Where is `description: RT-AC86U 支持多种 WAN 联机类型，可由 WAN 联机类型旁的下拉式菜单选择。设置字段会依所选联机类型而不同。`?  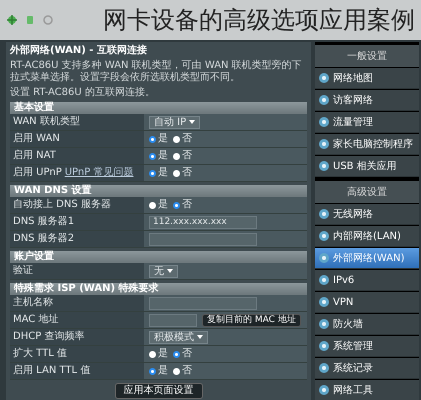 description: RT-AC86U 支持多种 WAN 联机类型，可由 WAN 联机类型旁的下拉式菜单选择。设置字段会依所选联机类型而不同。 is located at coordinates (156, 72).